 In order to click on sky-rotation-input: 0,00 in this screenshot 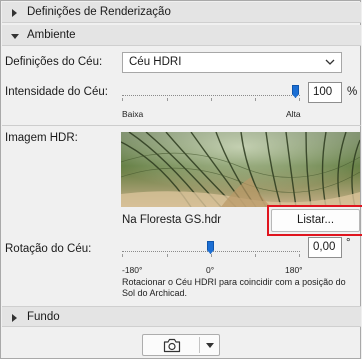, I will do `click(325, 247)`.